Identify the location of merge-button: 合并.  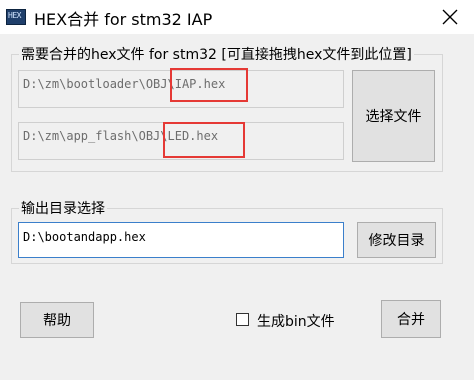
(411, 319).